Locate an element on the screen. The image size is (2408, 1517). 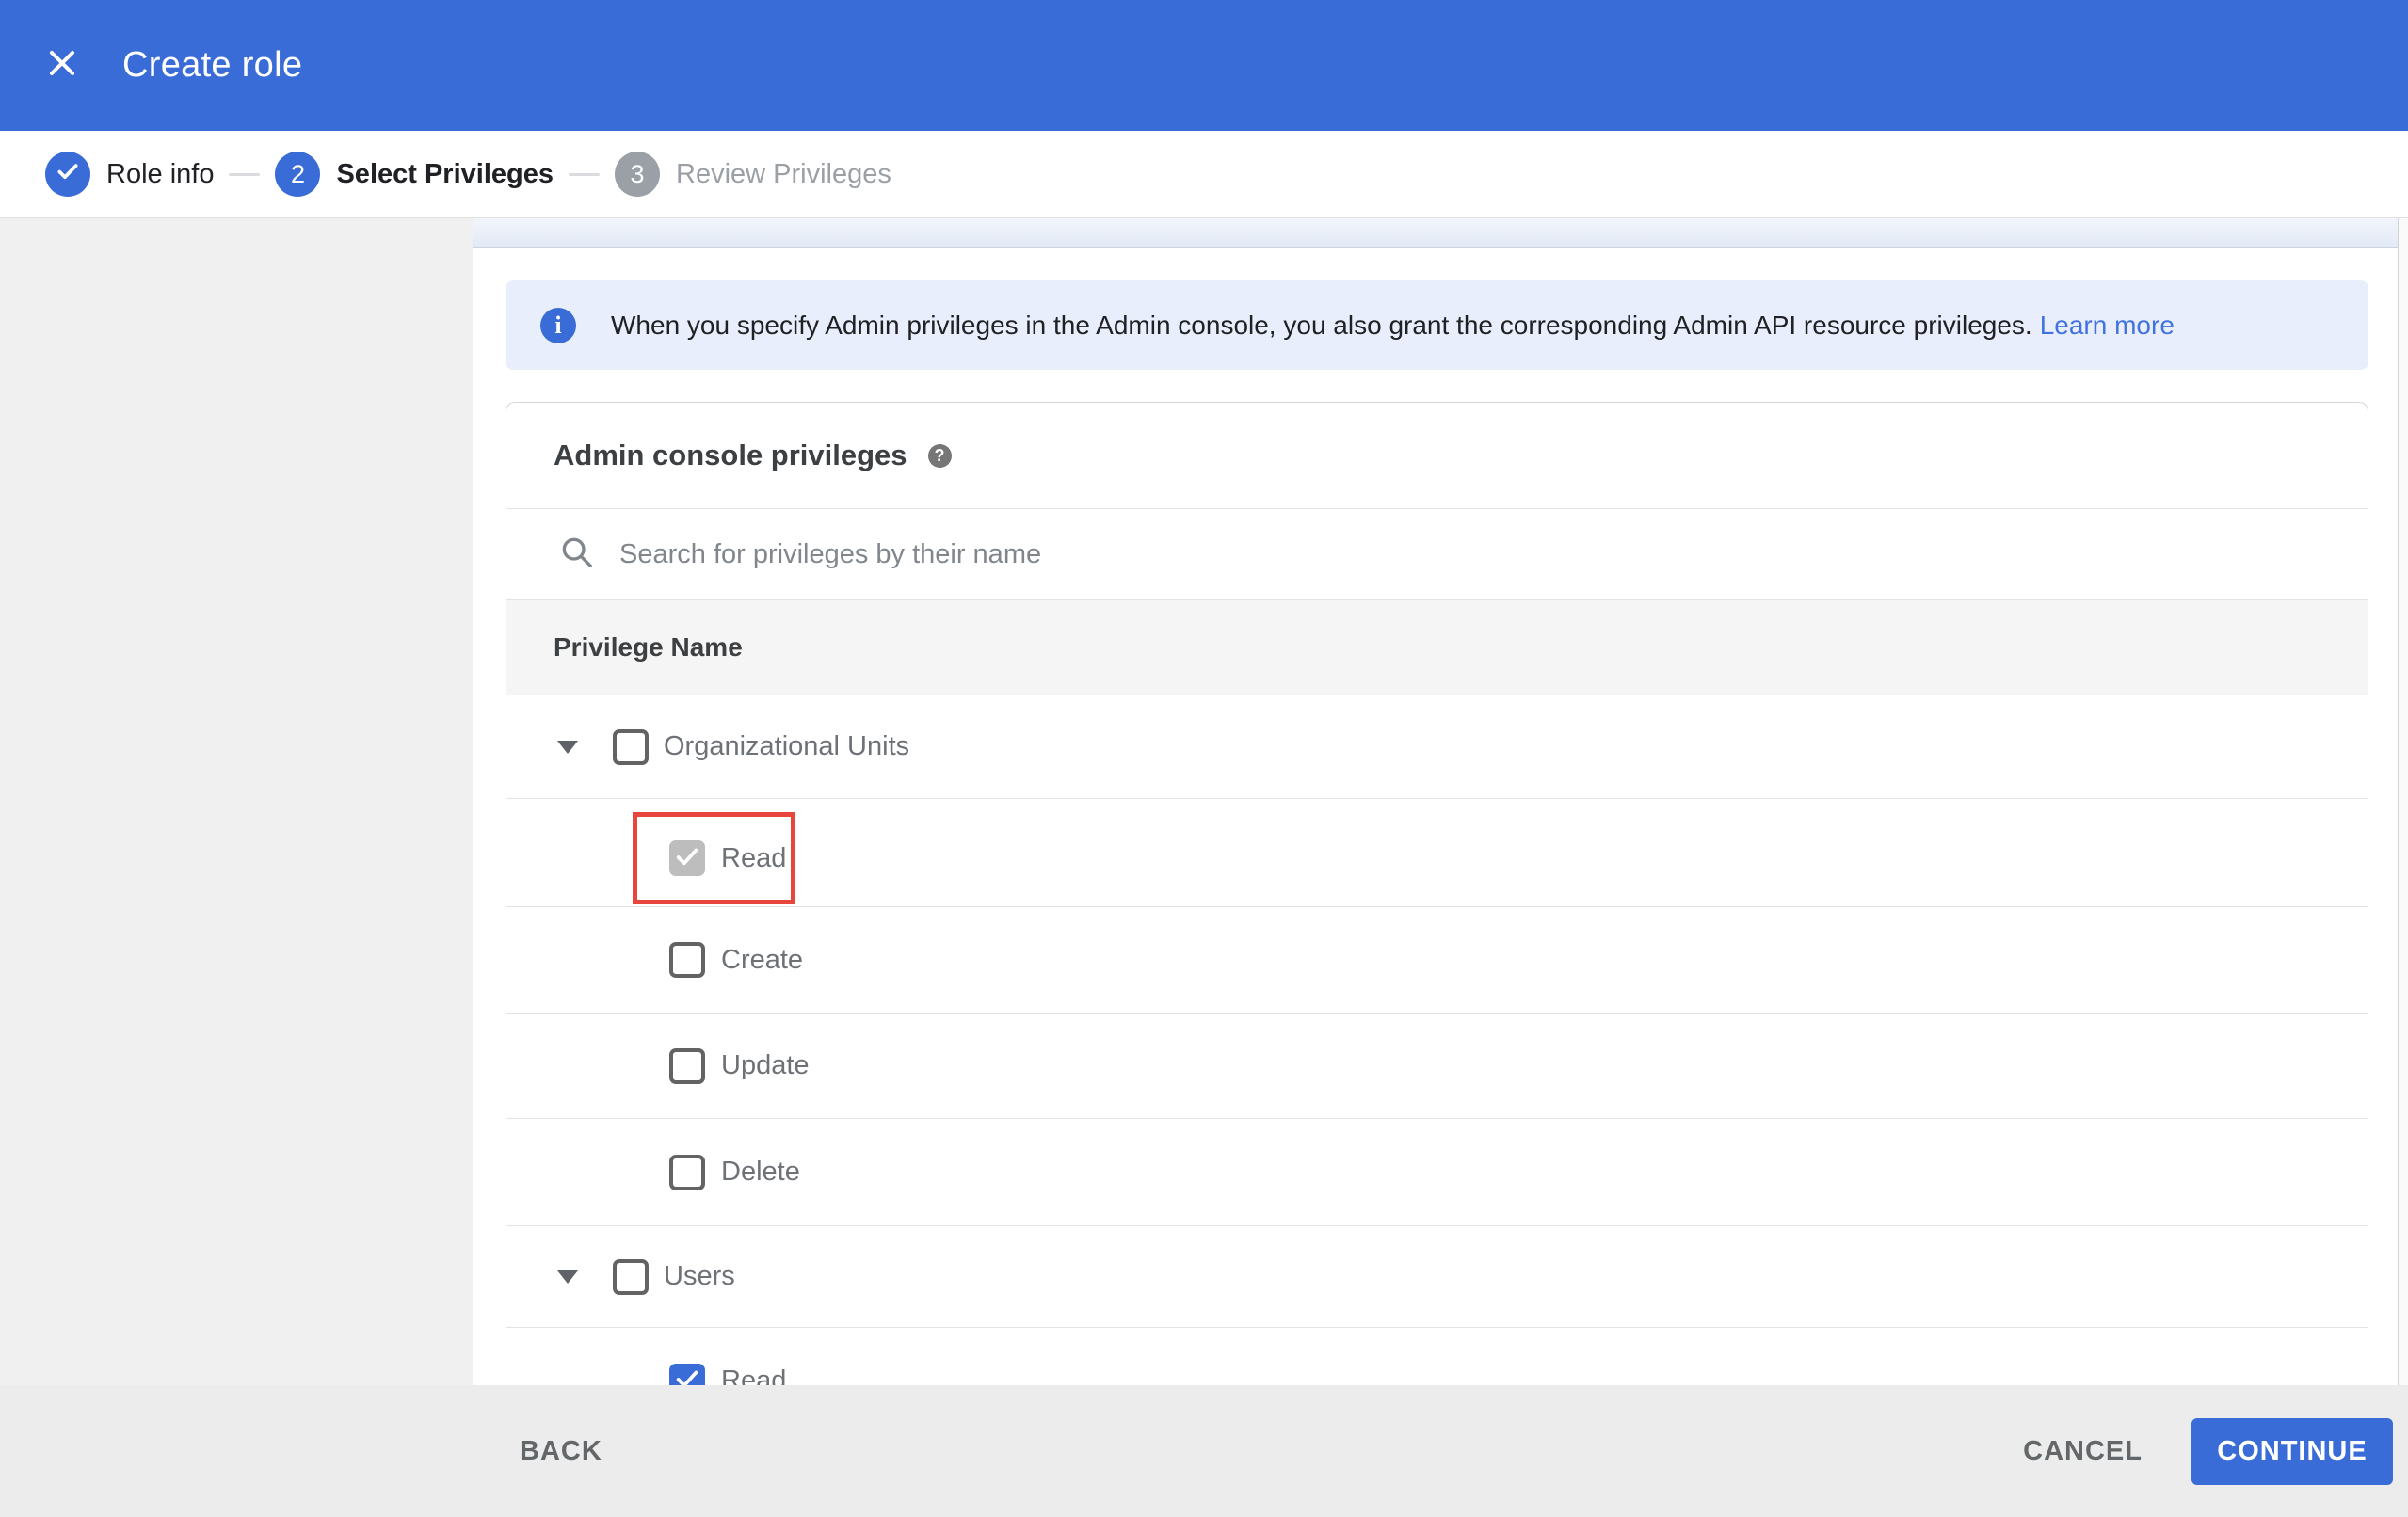
search-input is located at coordinates (1373, 554).